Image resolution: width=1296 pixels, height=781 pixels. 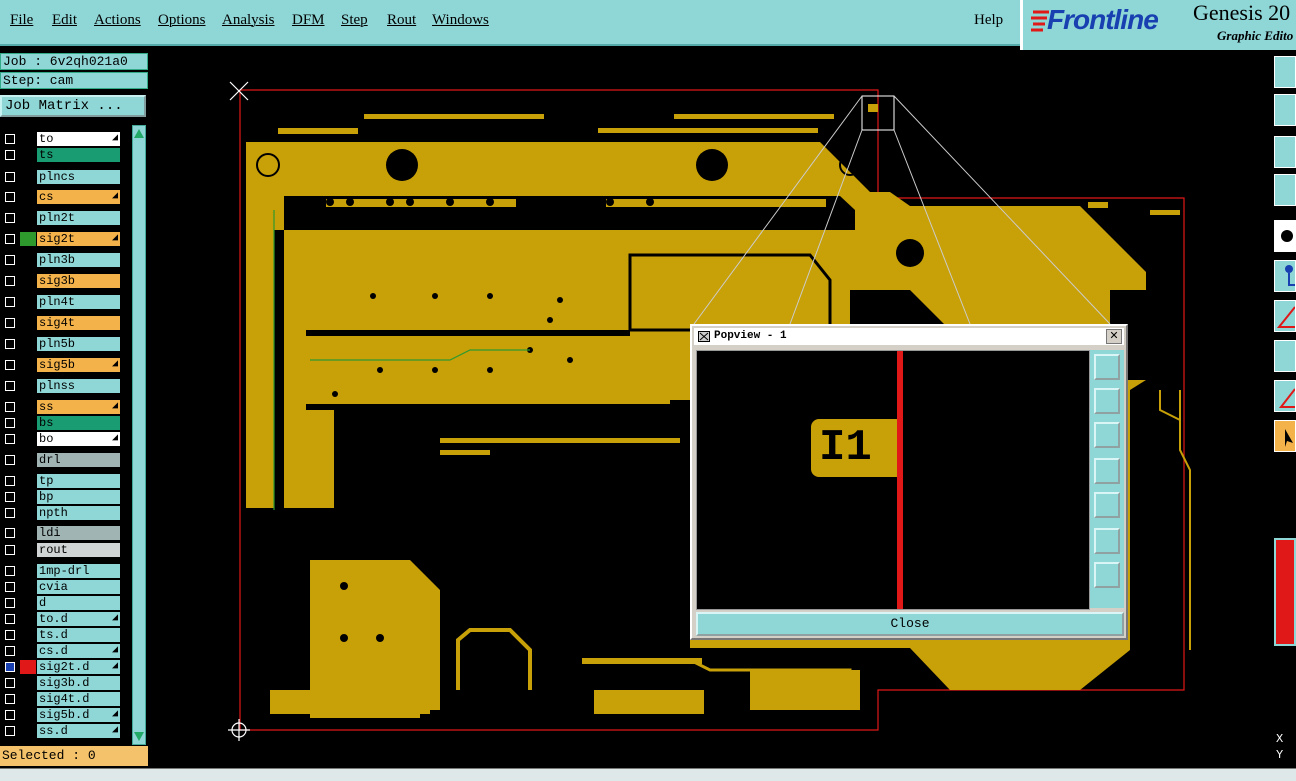 What do you see at coordinates (61, 155) in the screenshot?
I see `layer-row-ts: ts` at bounding box center [61, 155].